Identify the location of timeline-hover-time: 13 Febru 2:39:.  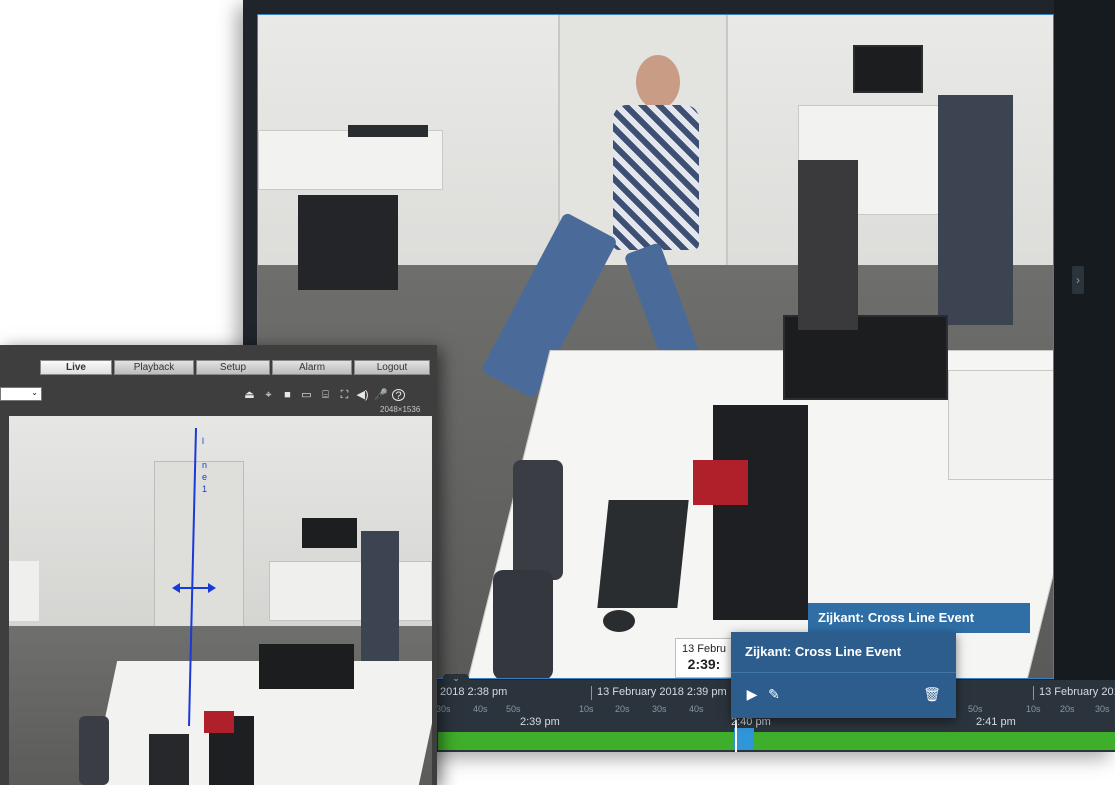
(704, 658).